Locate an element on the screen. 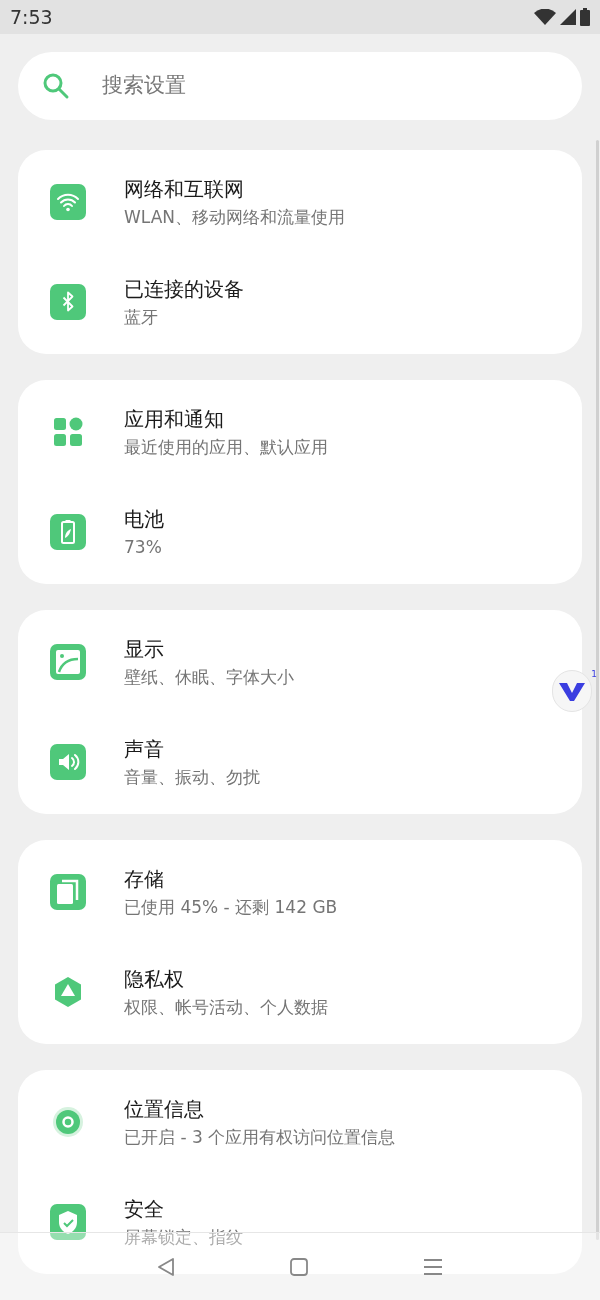 This screenshot has width=600, height=1300. security-icon is located at coordinates (68, 1222).